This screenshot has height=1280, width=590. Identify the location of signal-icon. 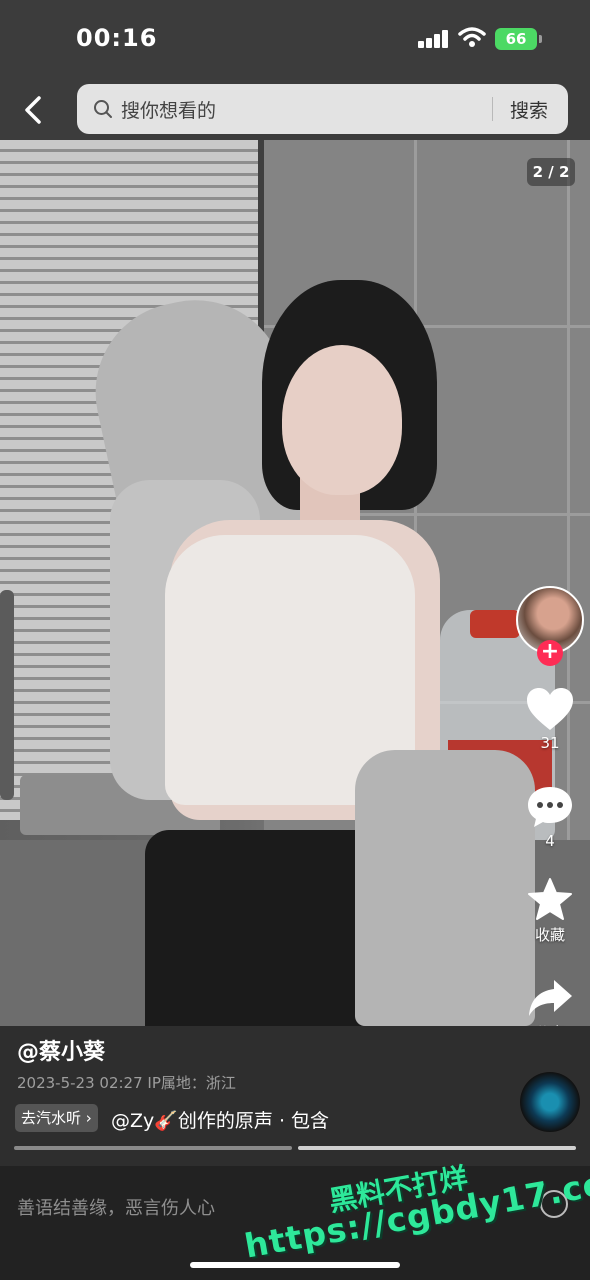
(434, 39).